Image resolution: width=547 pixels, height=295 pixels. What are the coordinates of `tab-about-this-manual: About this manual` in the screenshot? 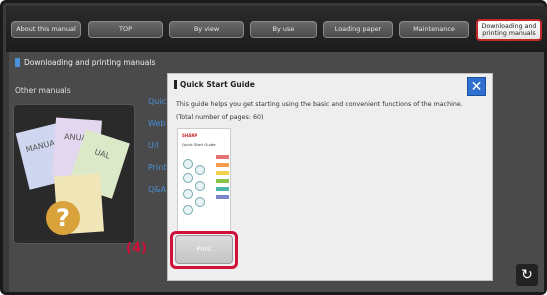 It's located at (46, 29).